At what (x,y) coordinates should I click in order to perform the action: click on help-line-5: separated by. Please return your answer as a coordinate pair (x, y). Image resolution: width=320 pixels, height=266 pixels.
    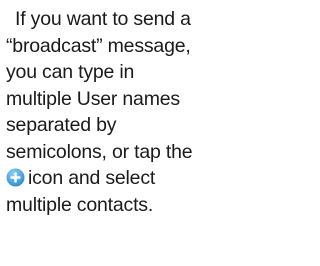
    Looking at the image, I should click on (61, 125).